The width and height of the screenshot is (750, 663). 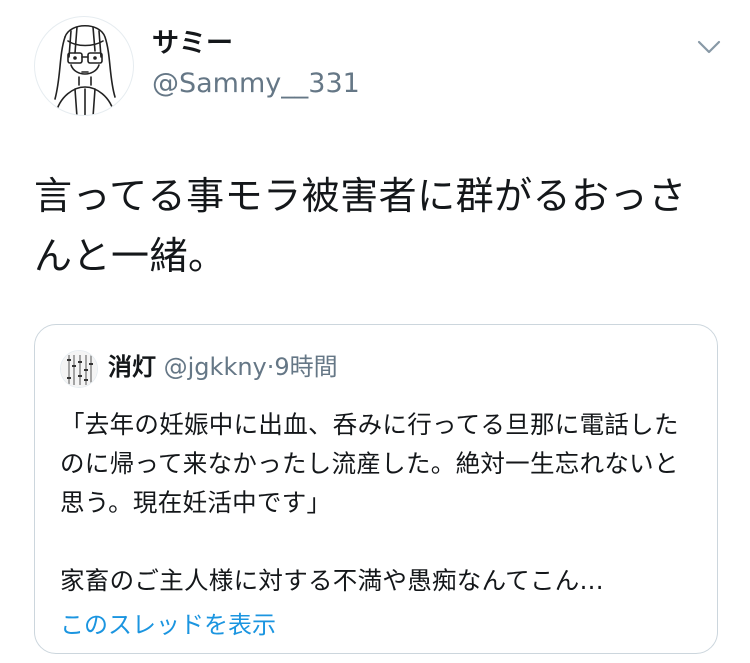 I want to click on quoted-name: 消灯, so click(x=132, y=367).